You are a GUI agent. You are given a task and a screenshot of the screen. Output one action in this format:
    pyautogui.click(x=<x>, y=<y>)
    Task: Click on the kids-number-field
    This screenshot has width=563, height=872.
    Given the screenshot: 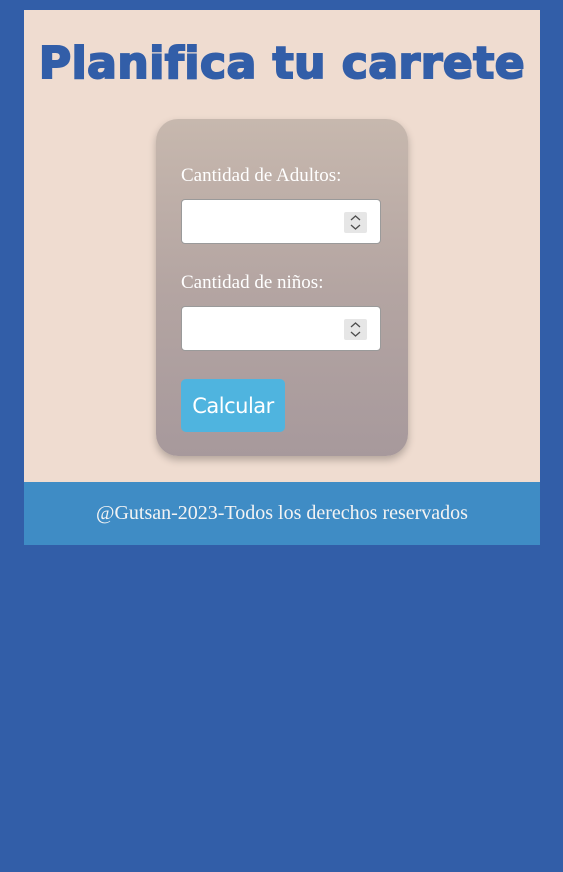 What is the action you would take?
    pyautogui.click(x=281, y=328)
    